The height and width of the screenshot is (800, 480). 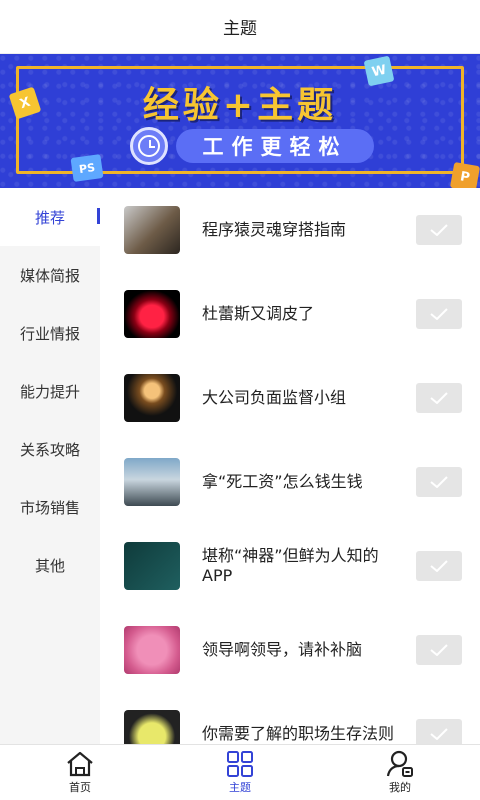 I want to click on list-item: 杜蕾斯又调皮了, so click(x=290, y=314).